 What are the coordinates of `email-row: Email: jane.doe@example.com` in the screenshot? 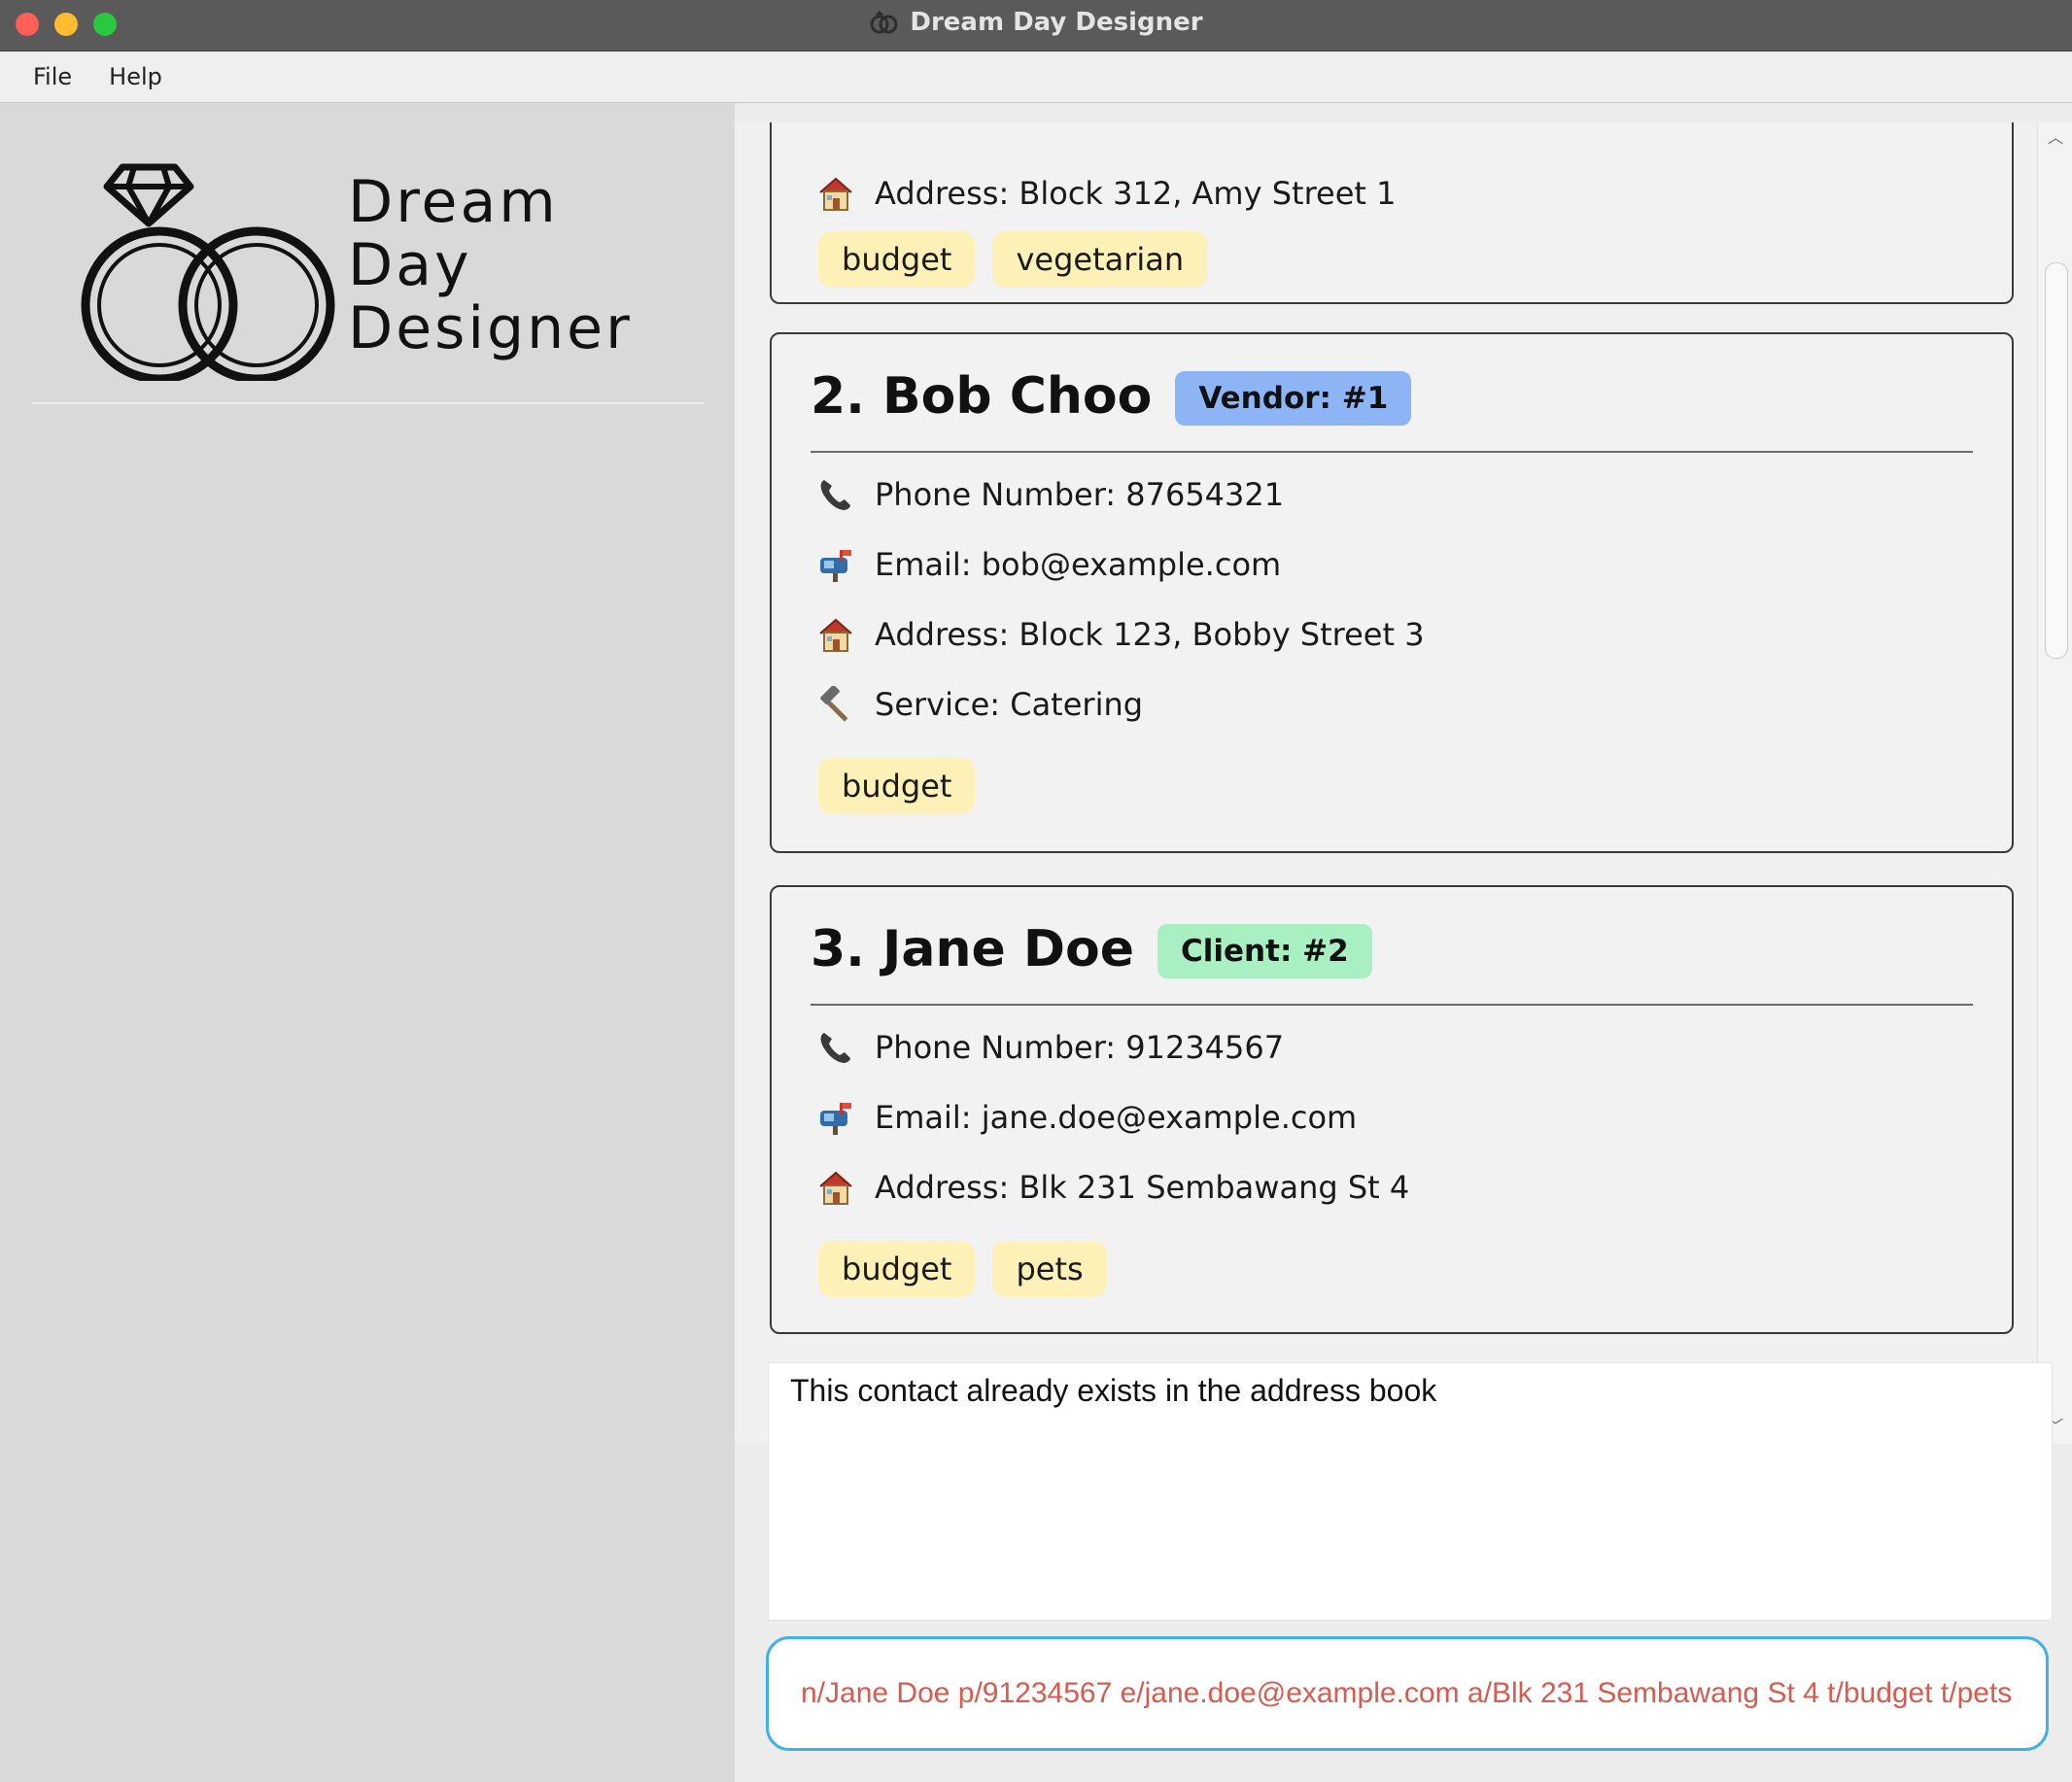 It's located at (1085, 1118).